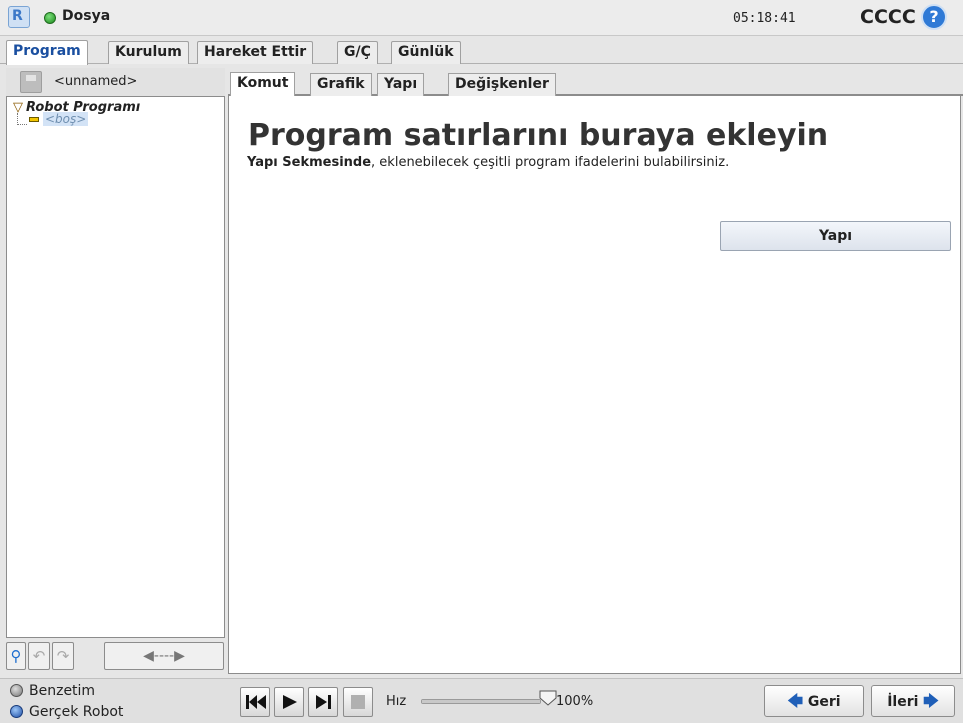  Describe the element at coordinates (52, 691) in the screenshot. I see `mode-simulation: Benzetim` at that location.